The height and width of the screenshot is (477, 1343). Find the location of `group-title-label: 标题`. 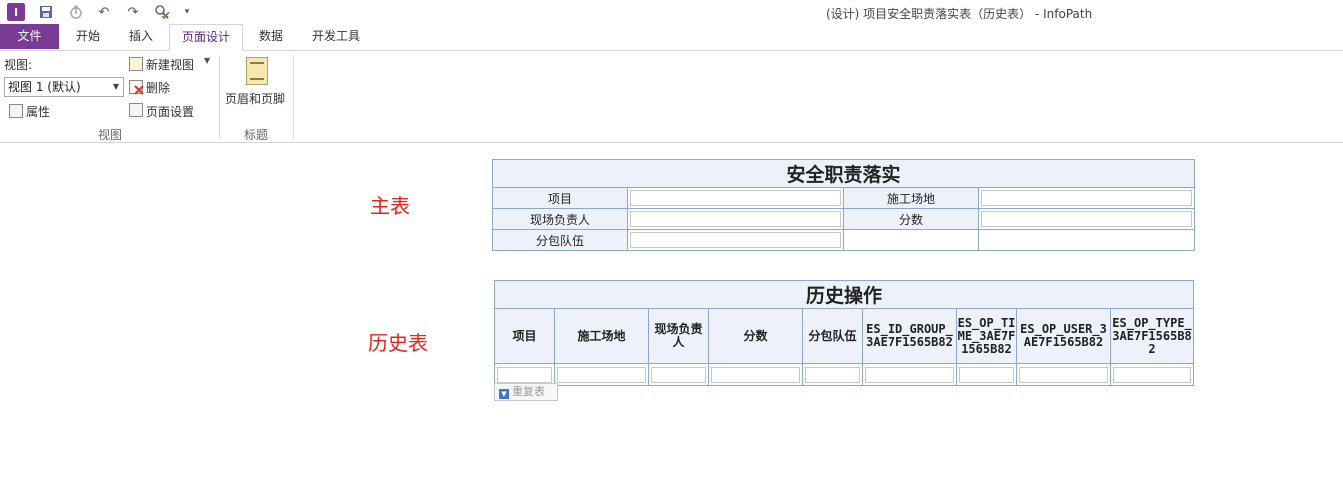

group-title-label: 标题 is located at coordinates (255, 135).